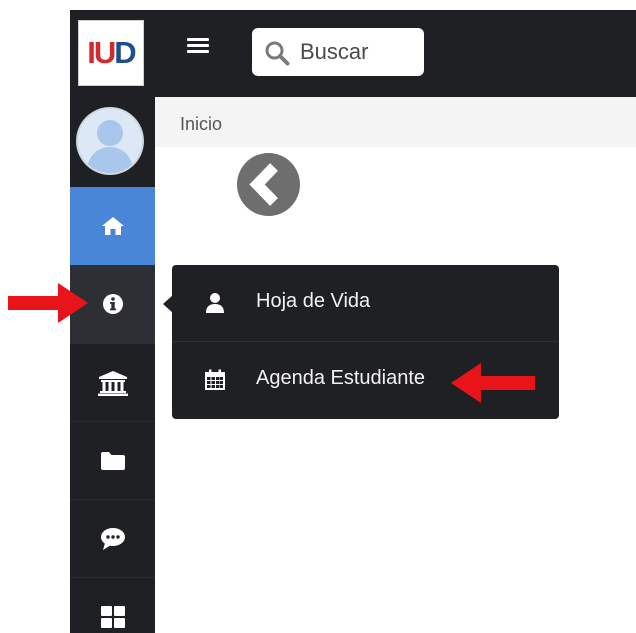  What do you see at coordinates (215, 303) in the screenshot?
I see `user-icon` at bounding box center [215, 303].